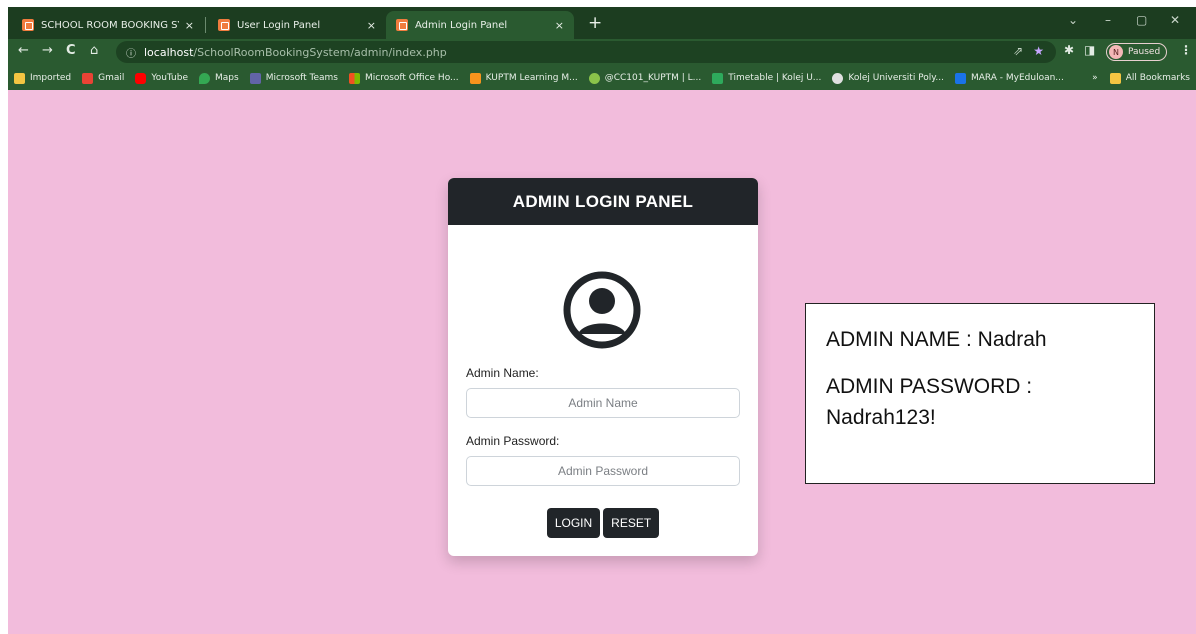 The image size is (1196, 634). Describe the element at coordinates (602, 310) in the screenshot. I see `user-circle-icon` at that location.